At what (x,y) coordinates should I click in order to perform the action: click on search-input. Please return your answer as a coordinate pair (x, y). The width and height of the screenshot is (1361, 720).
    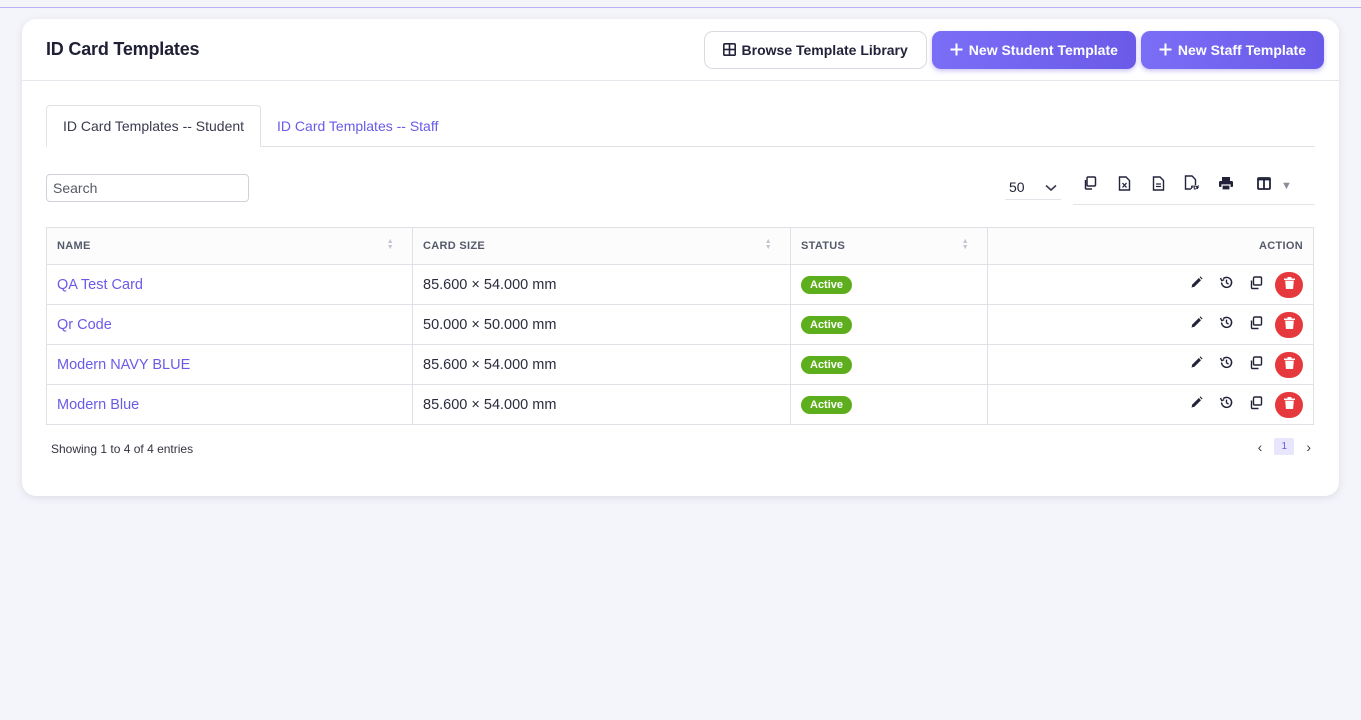
    Looking at the image, I should click on (147, 188).